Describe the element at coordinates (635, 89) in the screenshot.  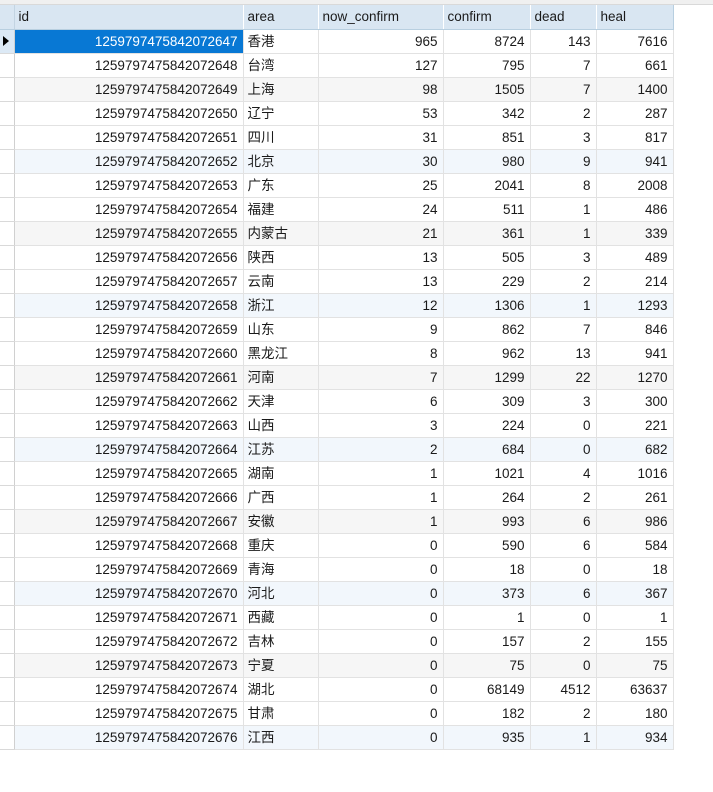
I see `cell-heal: 1400` at that location.